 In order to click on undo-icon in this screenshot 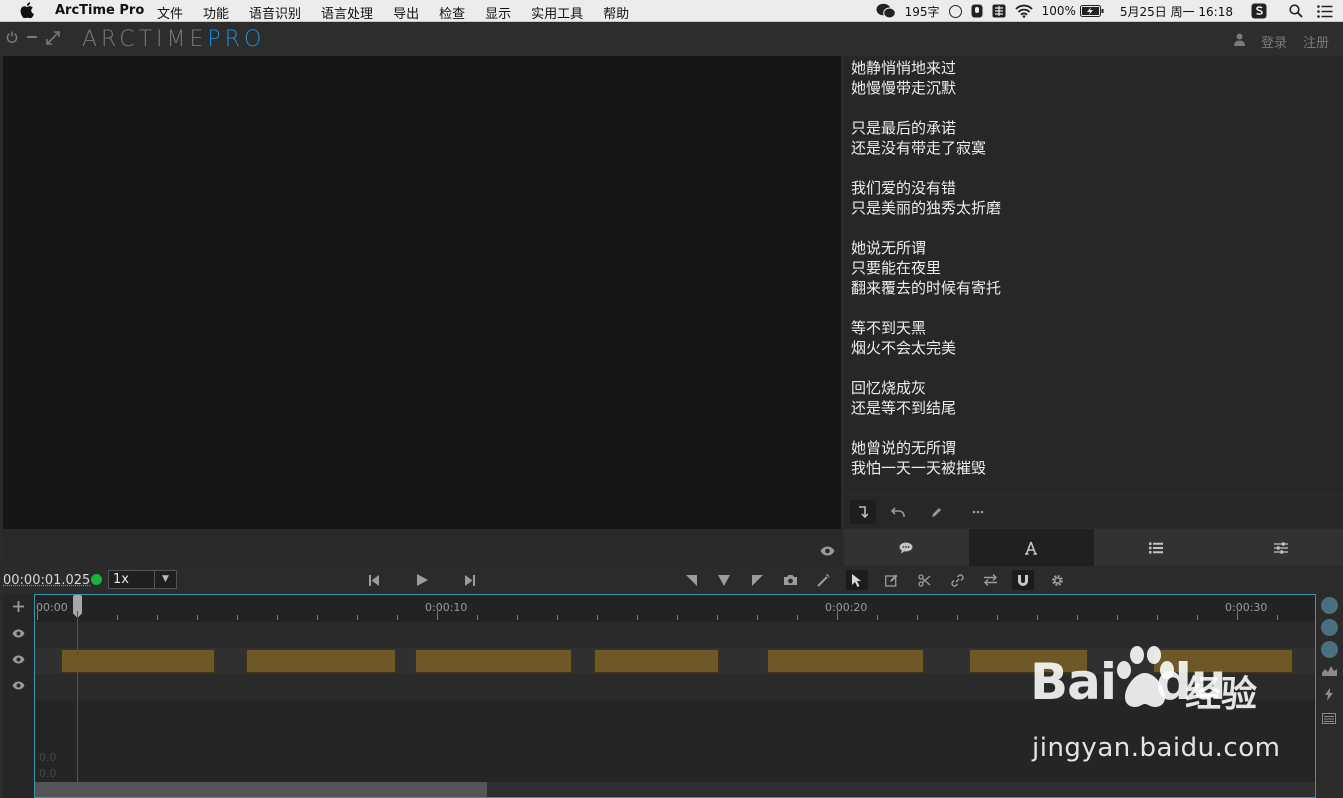, I will do `click(898, 512)`.